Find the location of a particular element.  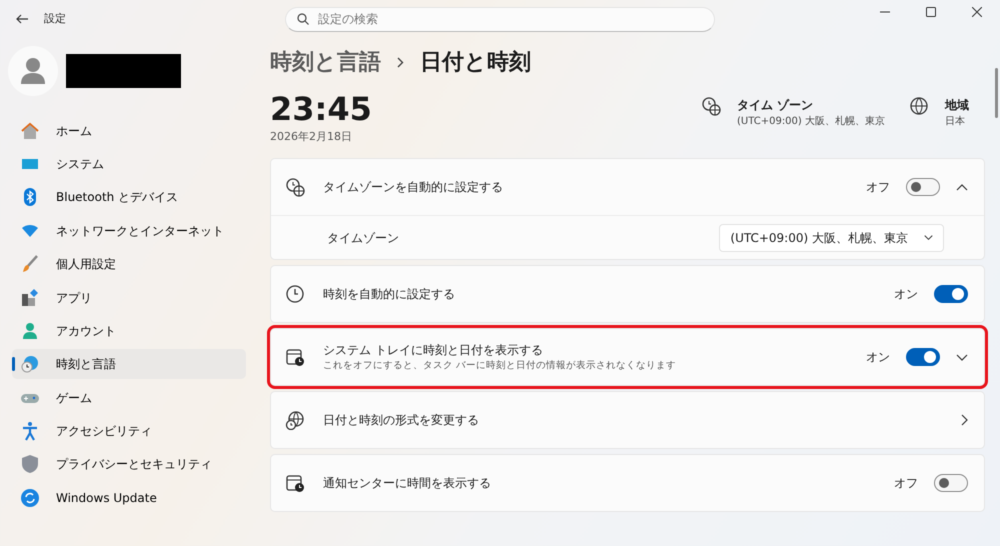

window-title: 設定 is located at coordinates (55, 18).